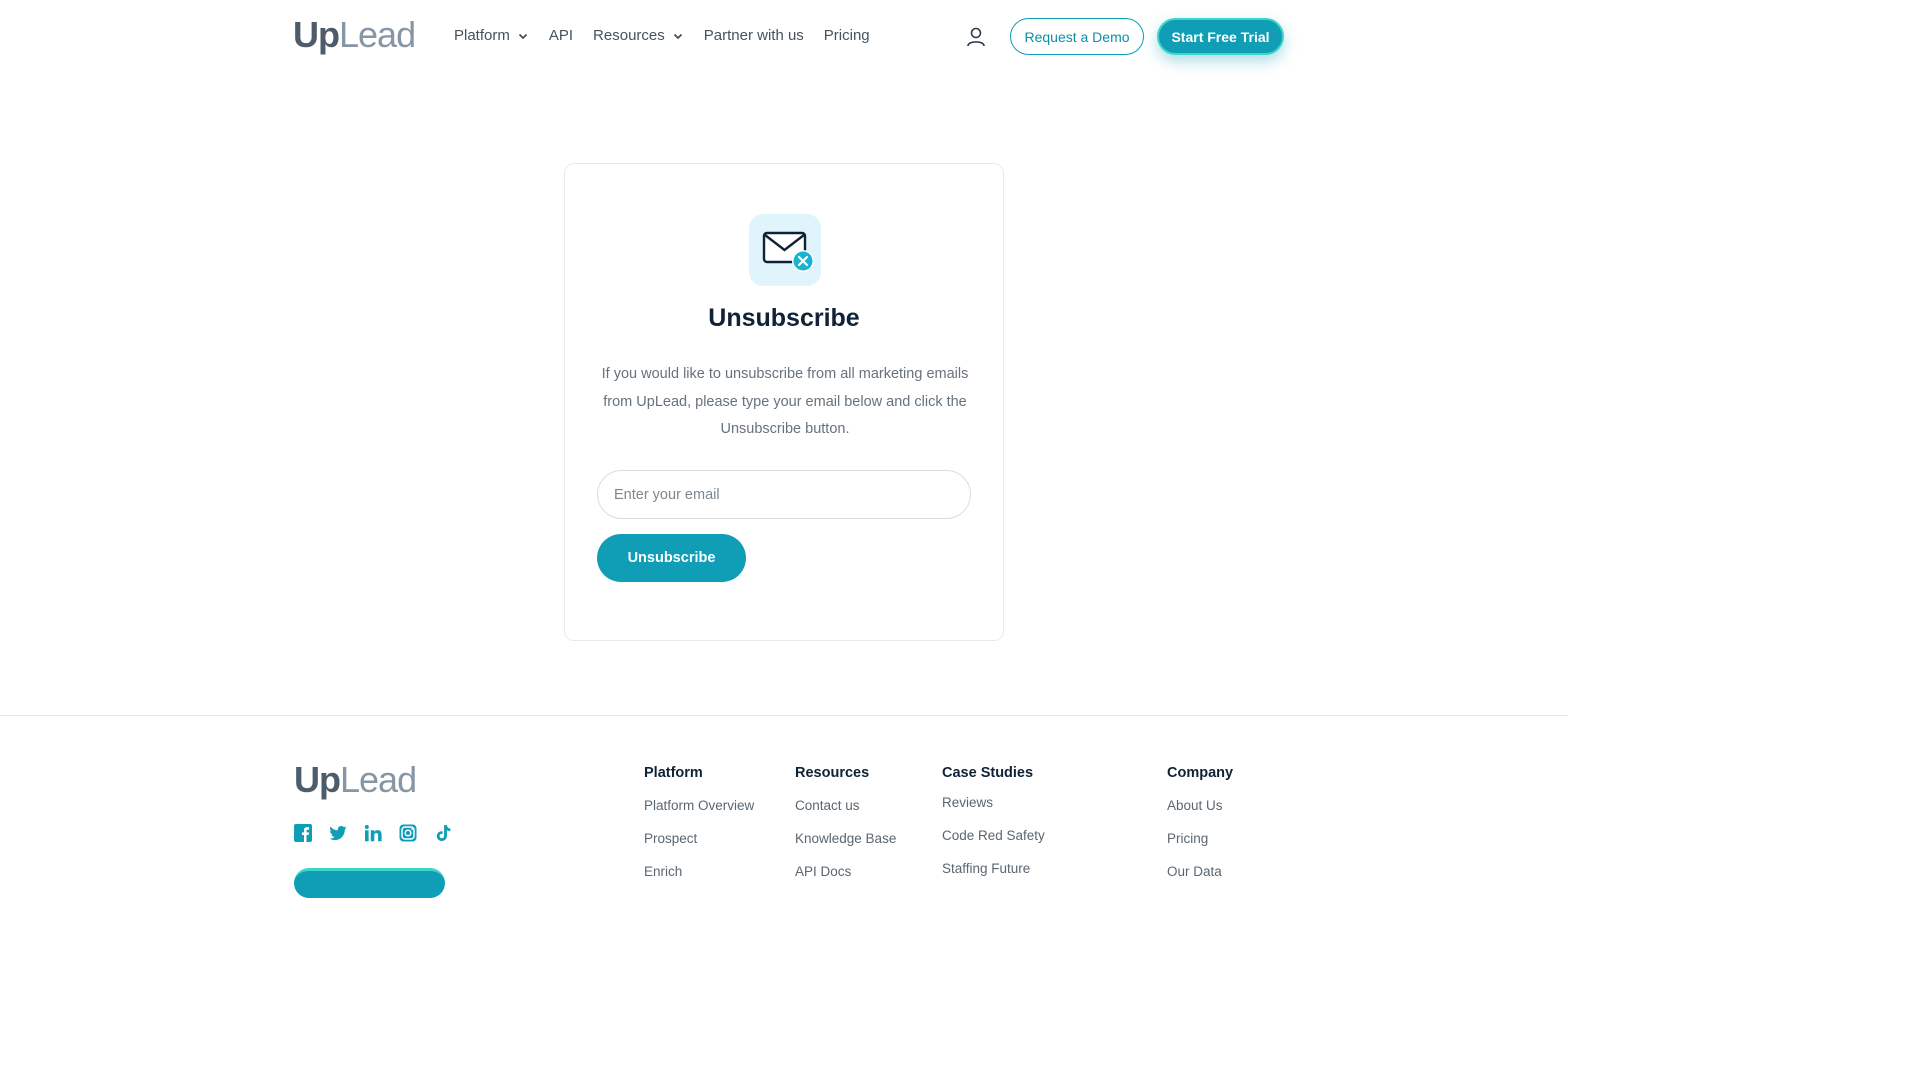 The image size is (1920, 1080). Describe the element at coordinates (993, 809) in the screenshot. I see `footer-link: Reviews` at that location.